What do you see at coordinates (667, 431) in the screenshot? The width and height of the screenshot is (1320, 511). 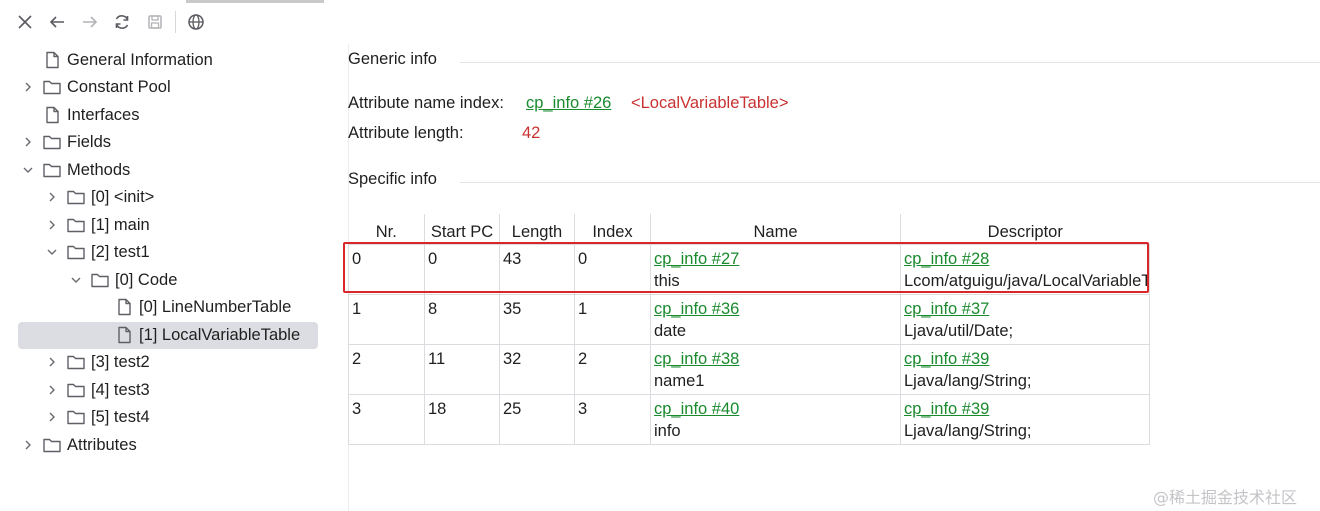 I see `name-value: info` at bounding box center [667, 431].